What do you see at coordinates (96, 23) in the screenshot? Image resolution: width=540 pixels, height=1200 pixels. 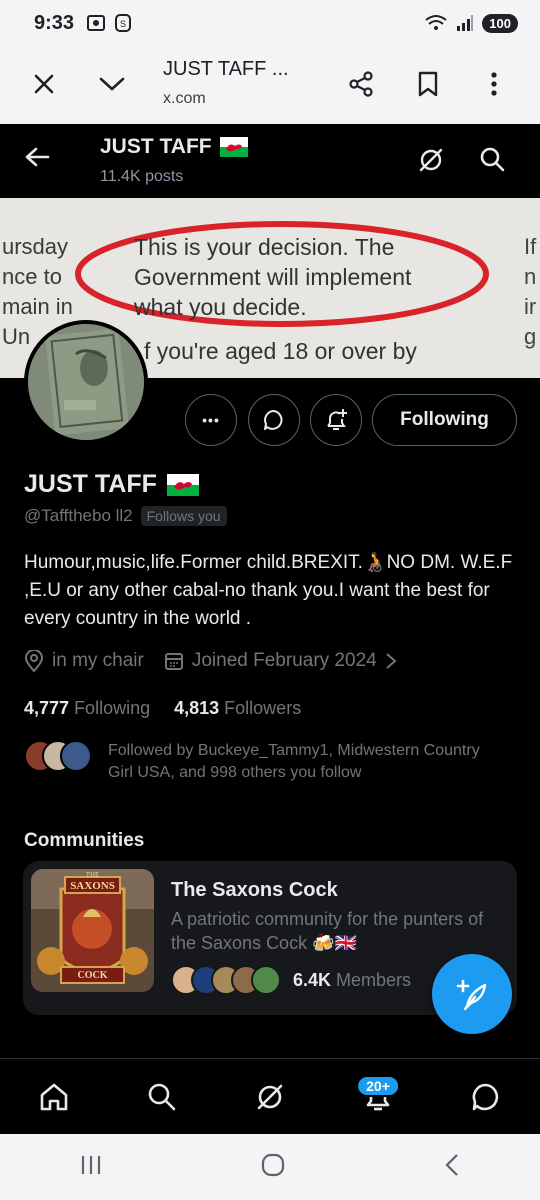 I see `screenshot-icon` at bounding box center [96, 23].